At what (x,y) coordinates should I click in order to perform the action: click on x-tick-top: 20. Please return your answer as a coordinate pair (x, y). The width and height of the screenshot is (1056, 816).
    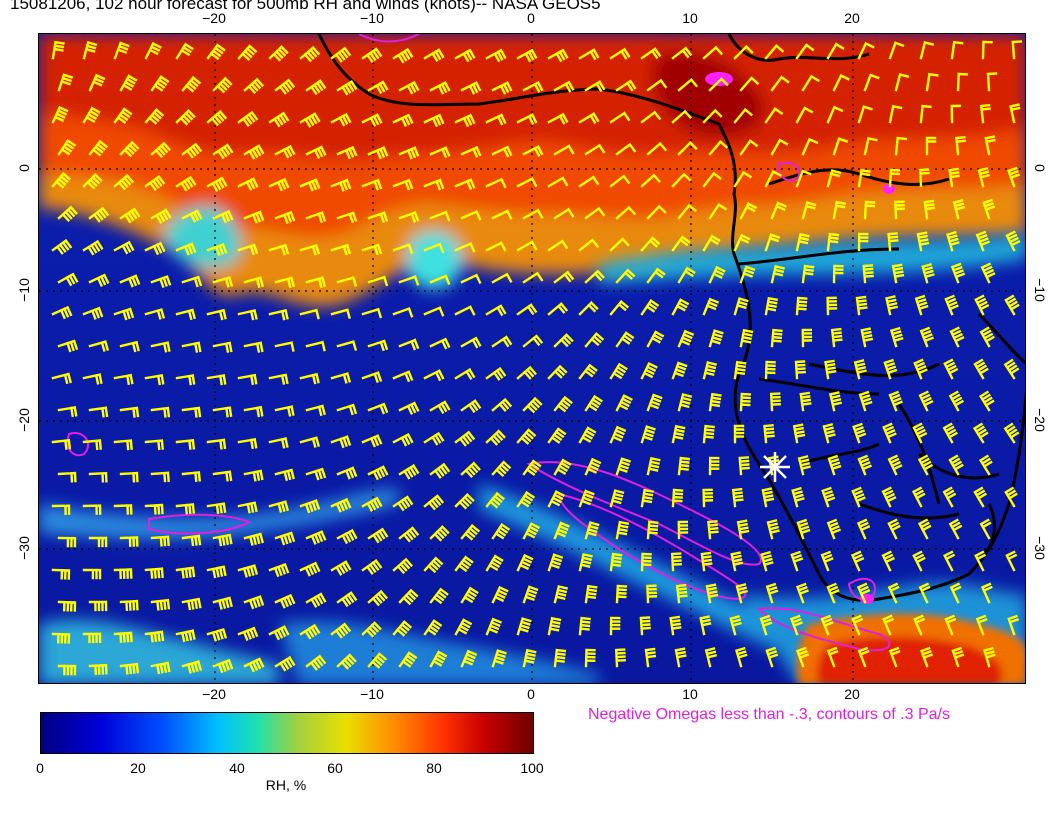
    Looking at the image, I should click on (852, 18).